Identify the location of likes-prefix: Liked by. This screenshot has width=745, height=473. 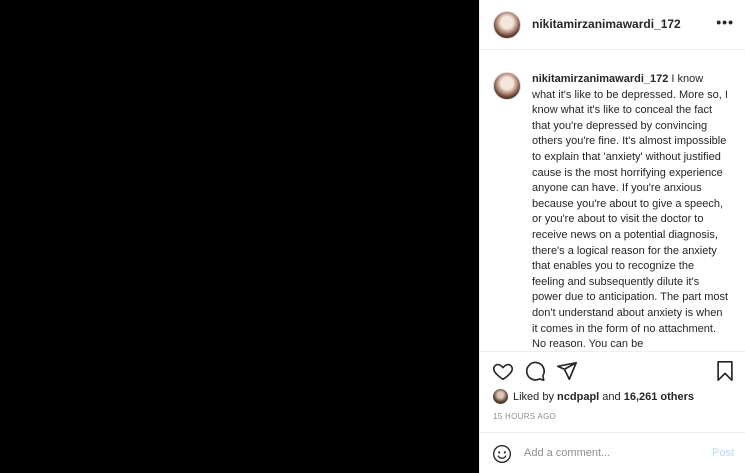
(533, 397).